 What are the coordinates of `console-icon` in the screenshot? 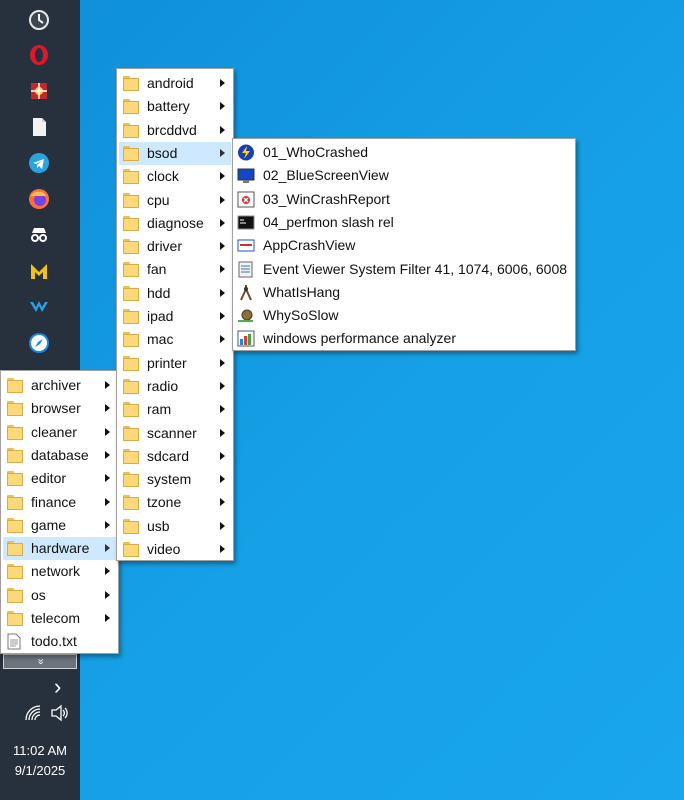 It's located at (246, 222).